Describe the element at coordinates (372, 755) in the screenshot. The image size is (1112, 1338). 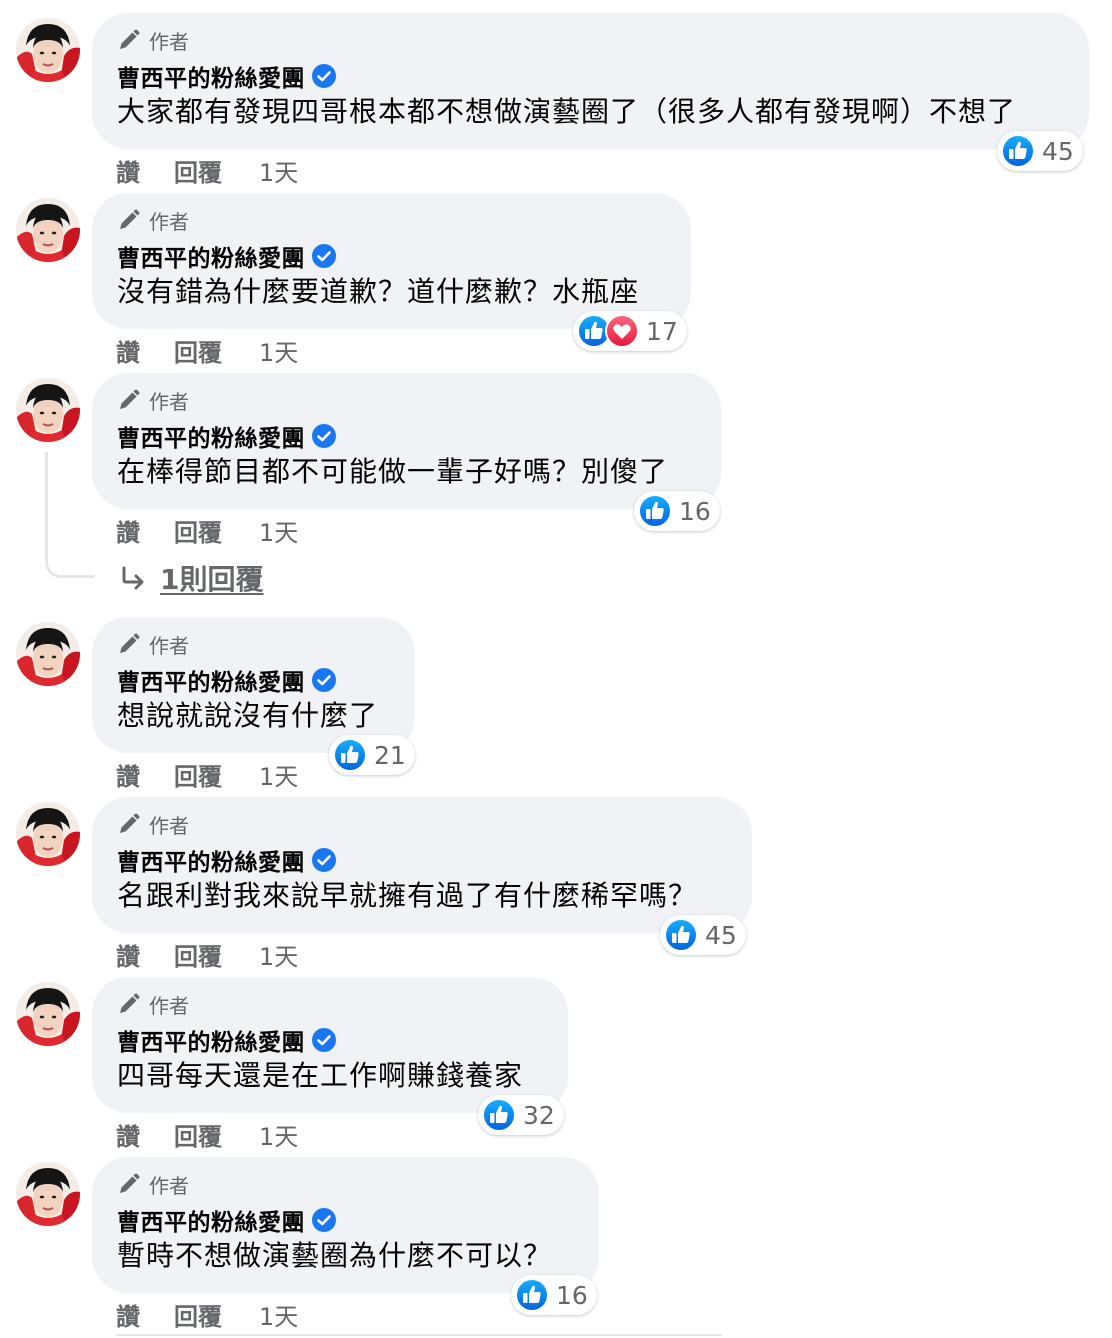
I see `reactions-summary: 21` at that location.